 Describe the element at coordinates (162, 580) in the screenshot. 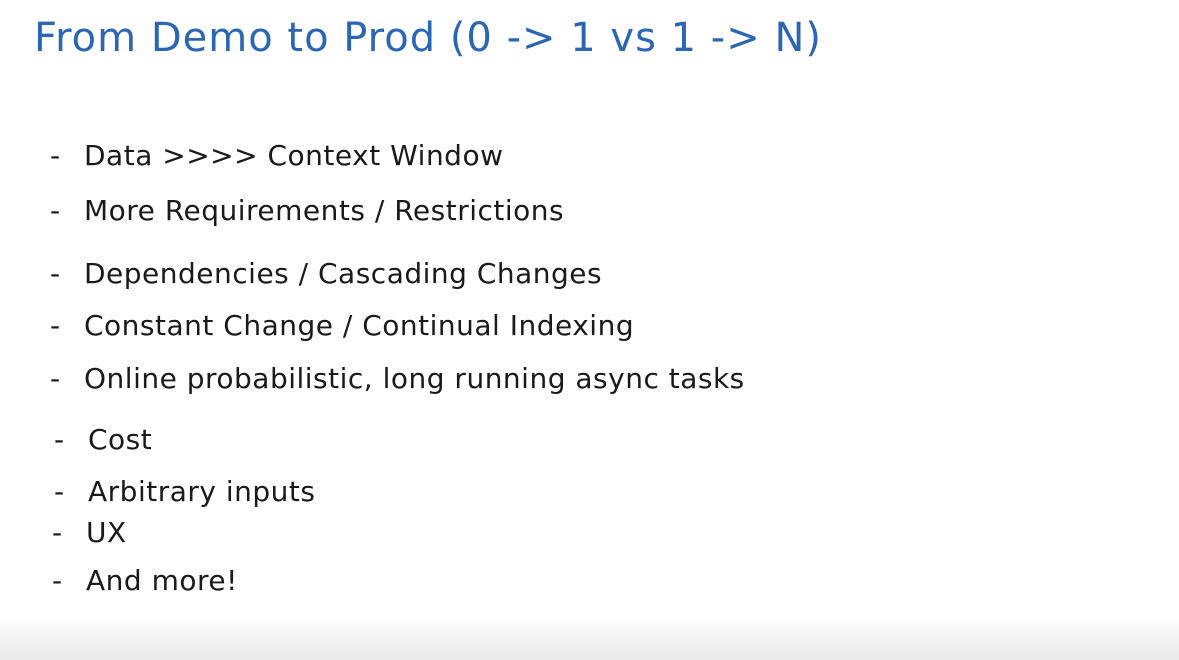

I see `list-item-text: And more!` at that location.